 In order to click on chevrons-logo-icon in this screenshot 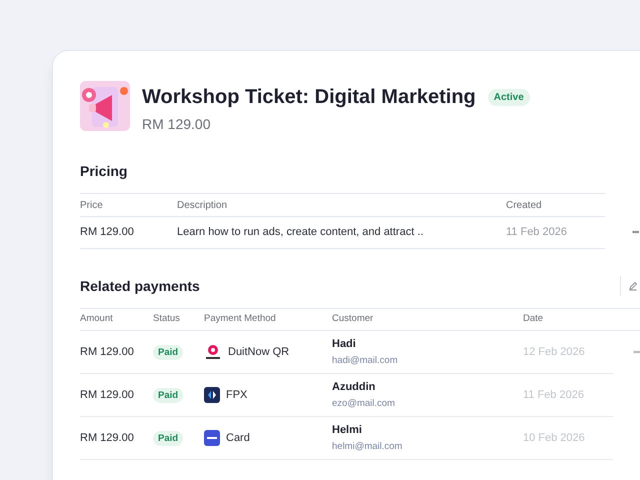, I will do `click(212, 395)`.